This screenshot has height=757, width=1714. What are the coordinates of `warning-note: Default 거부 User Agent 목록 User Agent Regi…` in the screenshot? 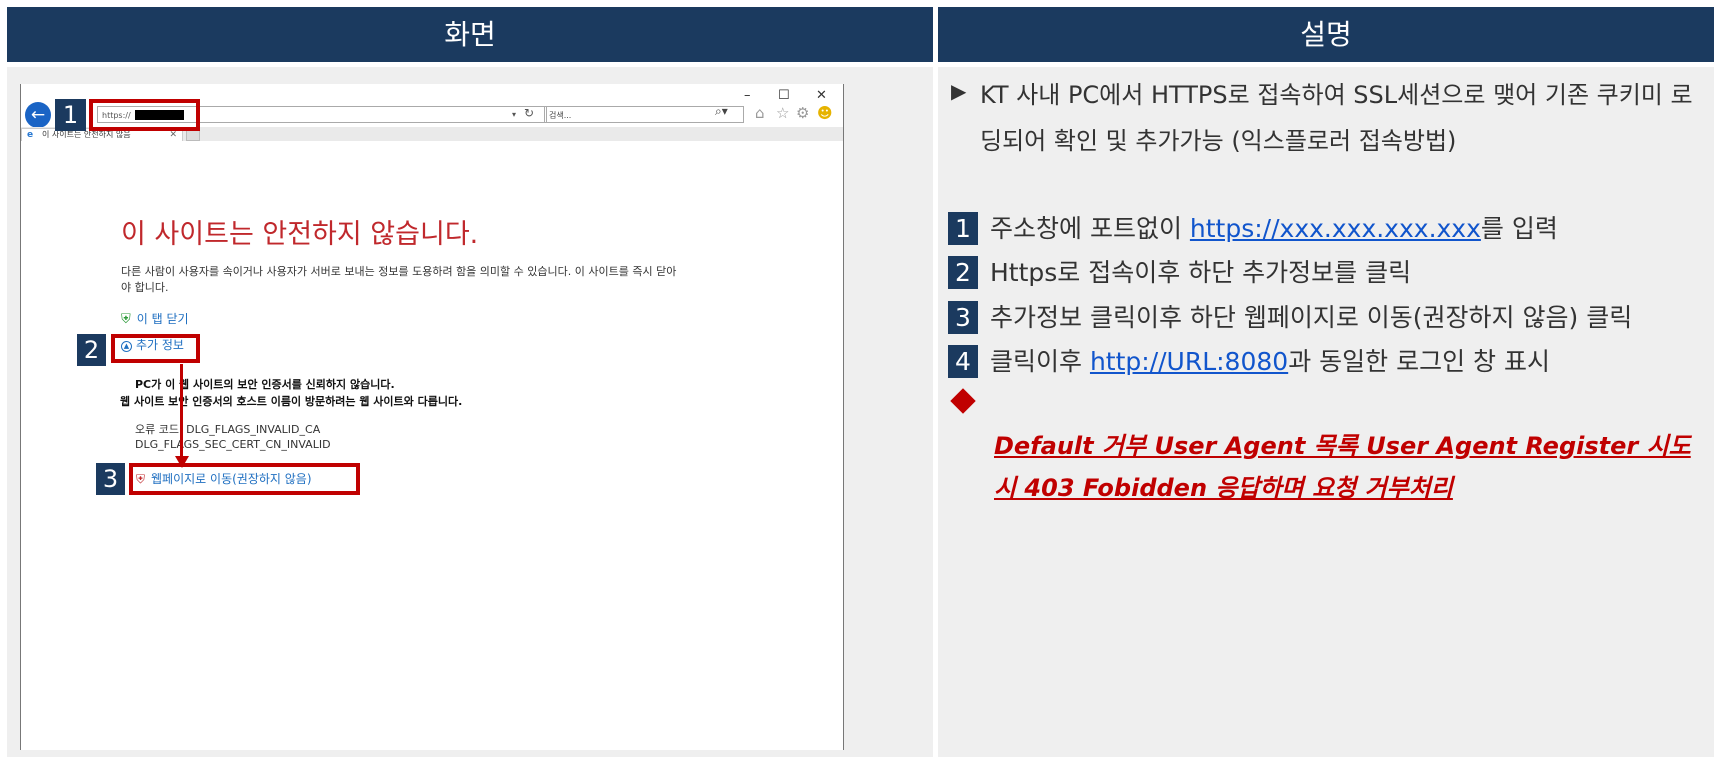 It's located at (1342, 467).